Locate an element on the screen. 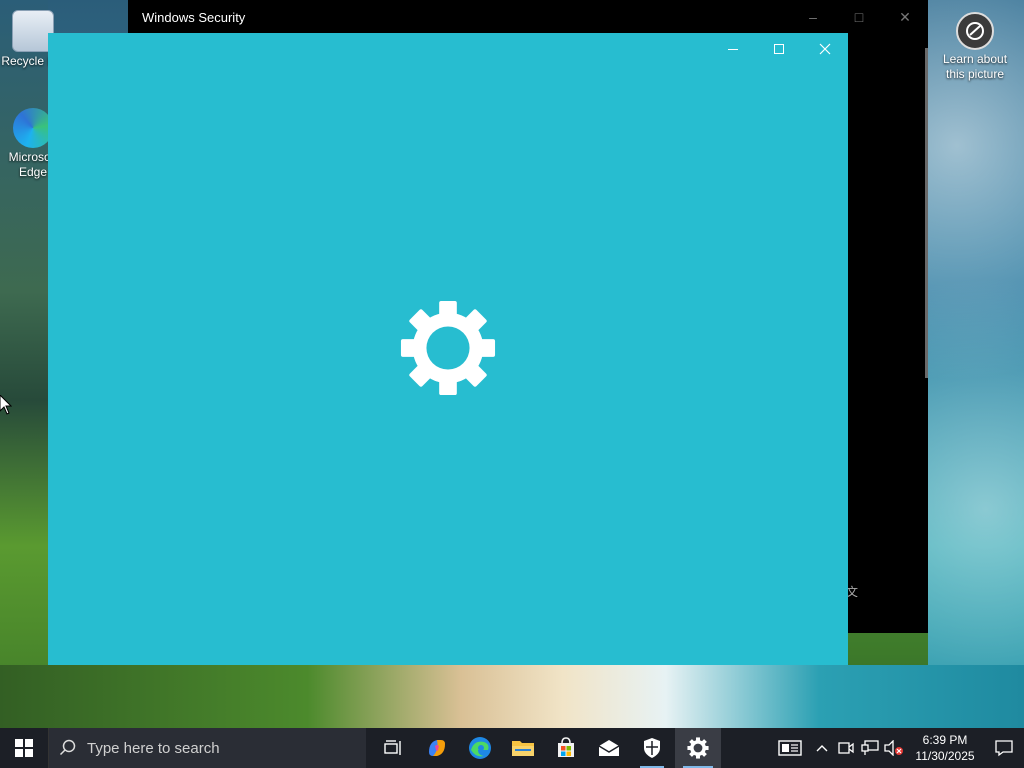  meet-now-icon is located at coordinates (846, 748).